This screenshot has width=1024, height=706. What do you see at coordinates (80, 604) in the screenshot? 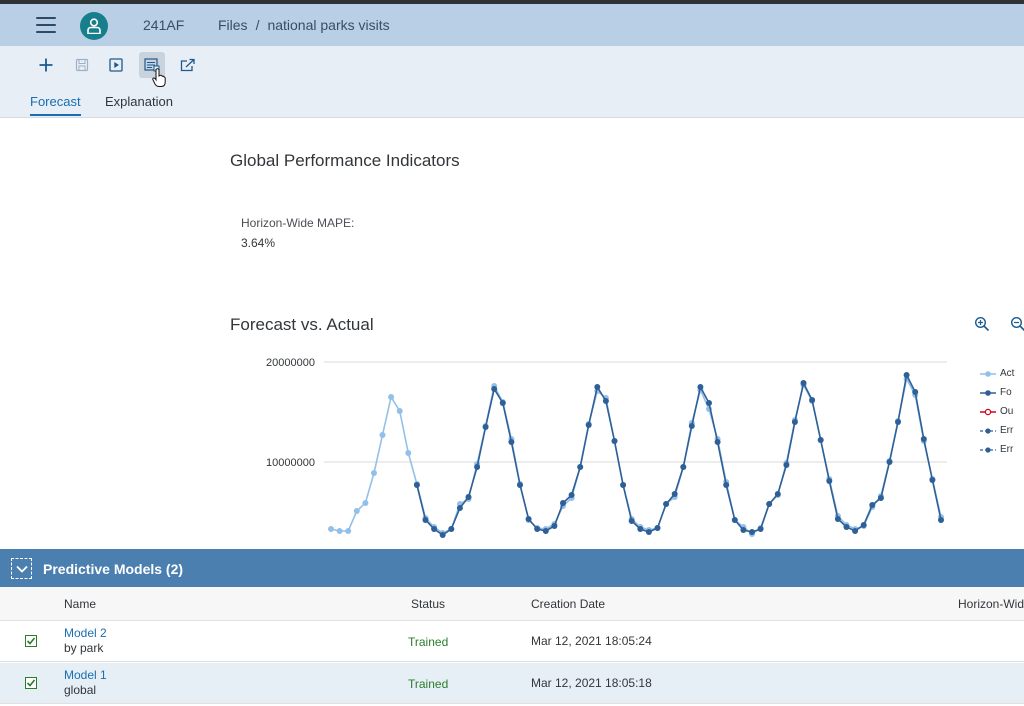
I see `column-header-name: Name` at bounding box center [80, 604].